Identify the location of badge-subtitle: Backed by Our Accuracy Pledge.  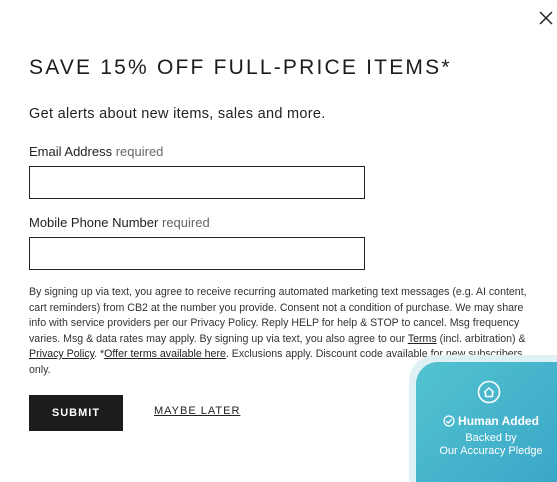
(486, 445).